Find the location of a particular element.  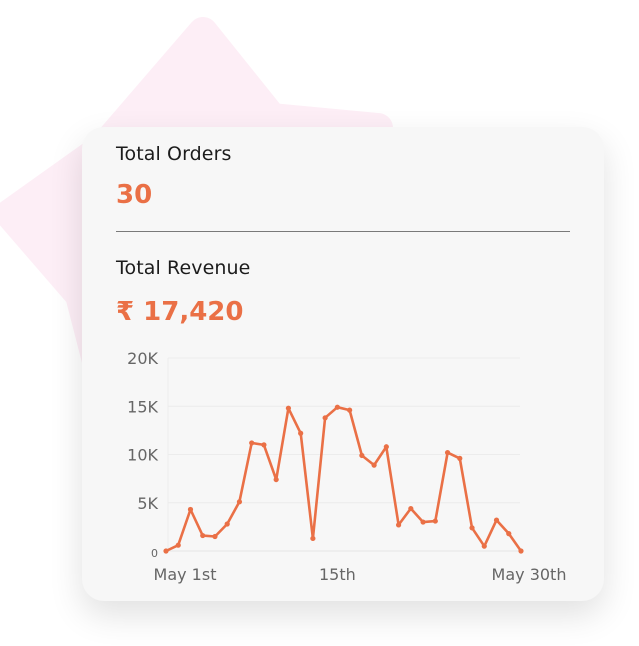

y-tick-label: 20K is located at coordinates (142, 358).